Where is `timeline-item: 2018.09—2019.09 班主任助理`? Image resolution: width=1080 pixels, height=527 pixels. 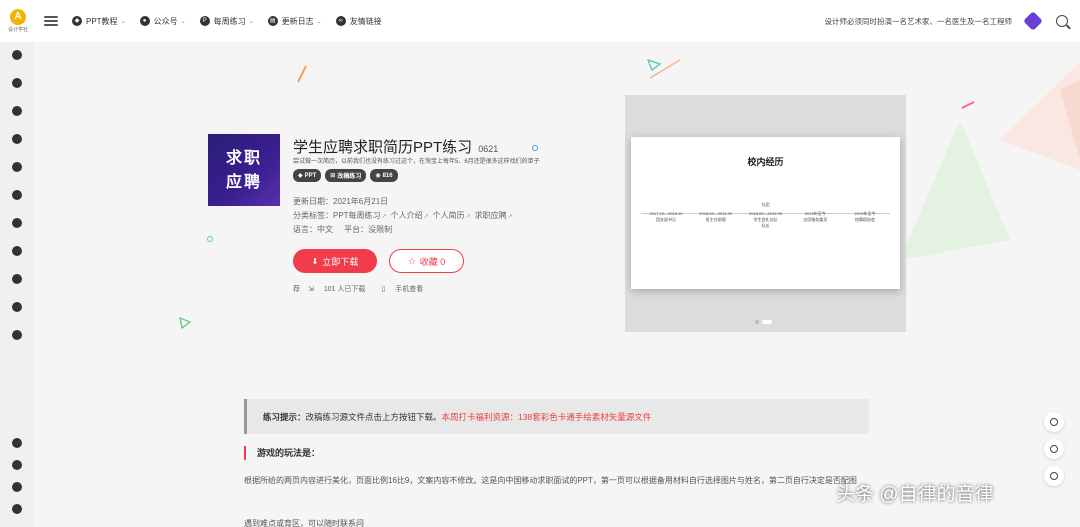 timeline-item: 2018.09—2019.09 班主任助理 is located at coordinates (716, 217).